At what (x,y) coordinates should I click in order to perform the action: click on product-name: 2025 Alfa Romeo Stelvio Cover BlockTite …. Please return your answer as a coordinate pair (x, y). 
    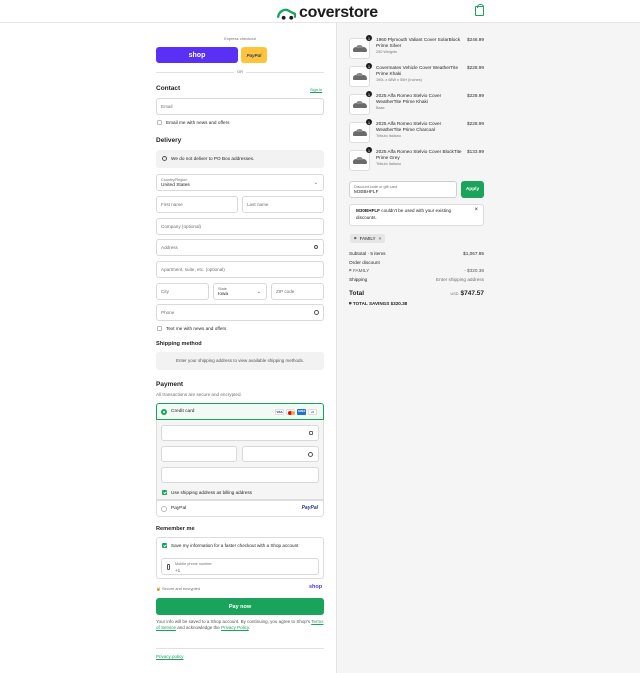
    Looking at the image, I should click on (419, 154).